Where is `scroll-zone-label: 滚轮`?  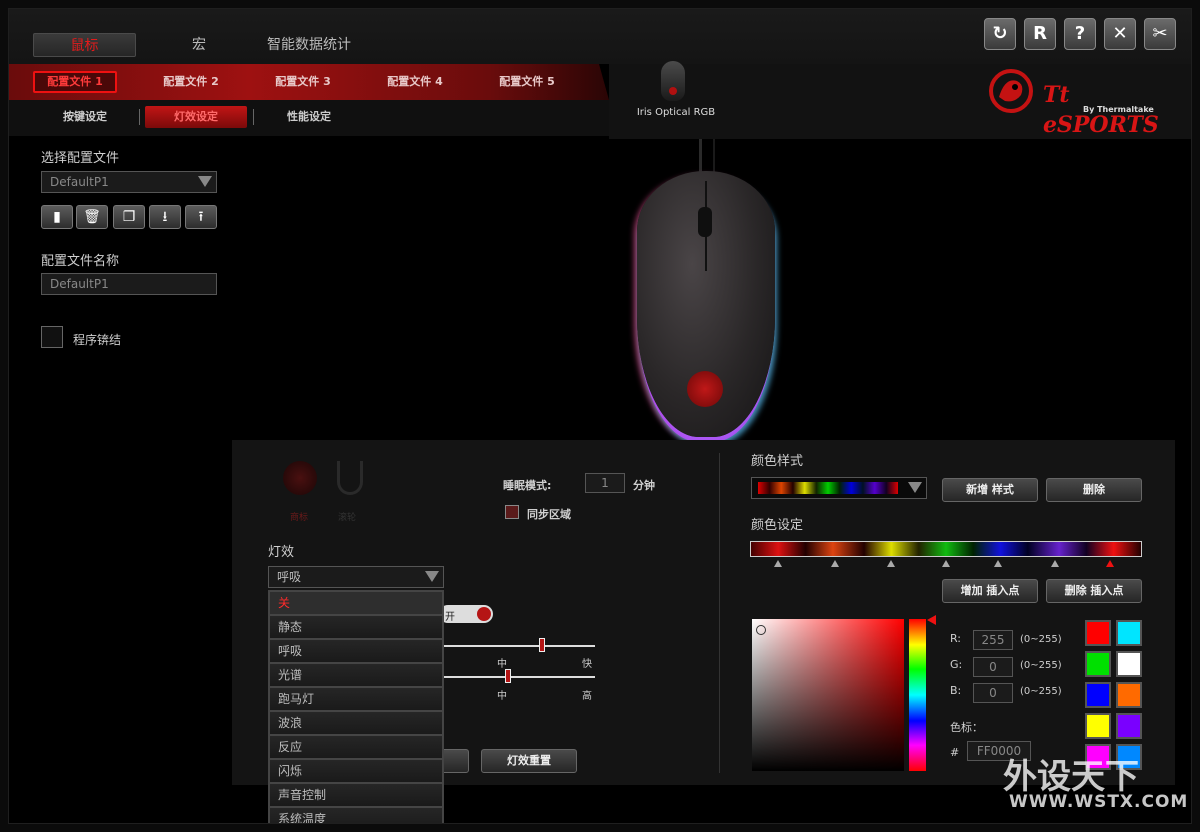
scroll-zone-label: 滚轮 is located at coordinates (347, 518).